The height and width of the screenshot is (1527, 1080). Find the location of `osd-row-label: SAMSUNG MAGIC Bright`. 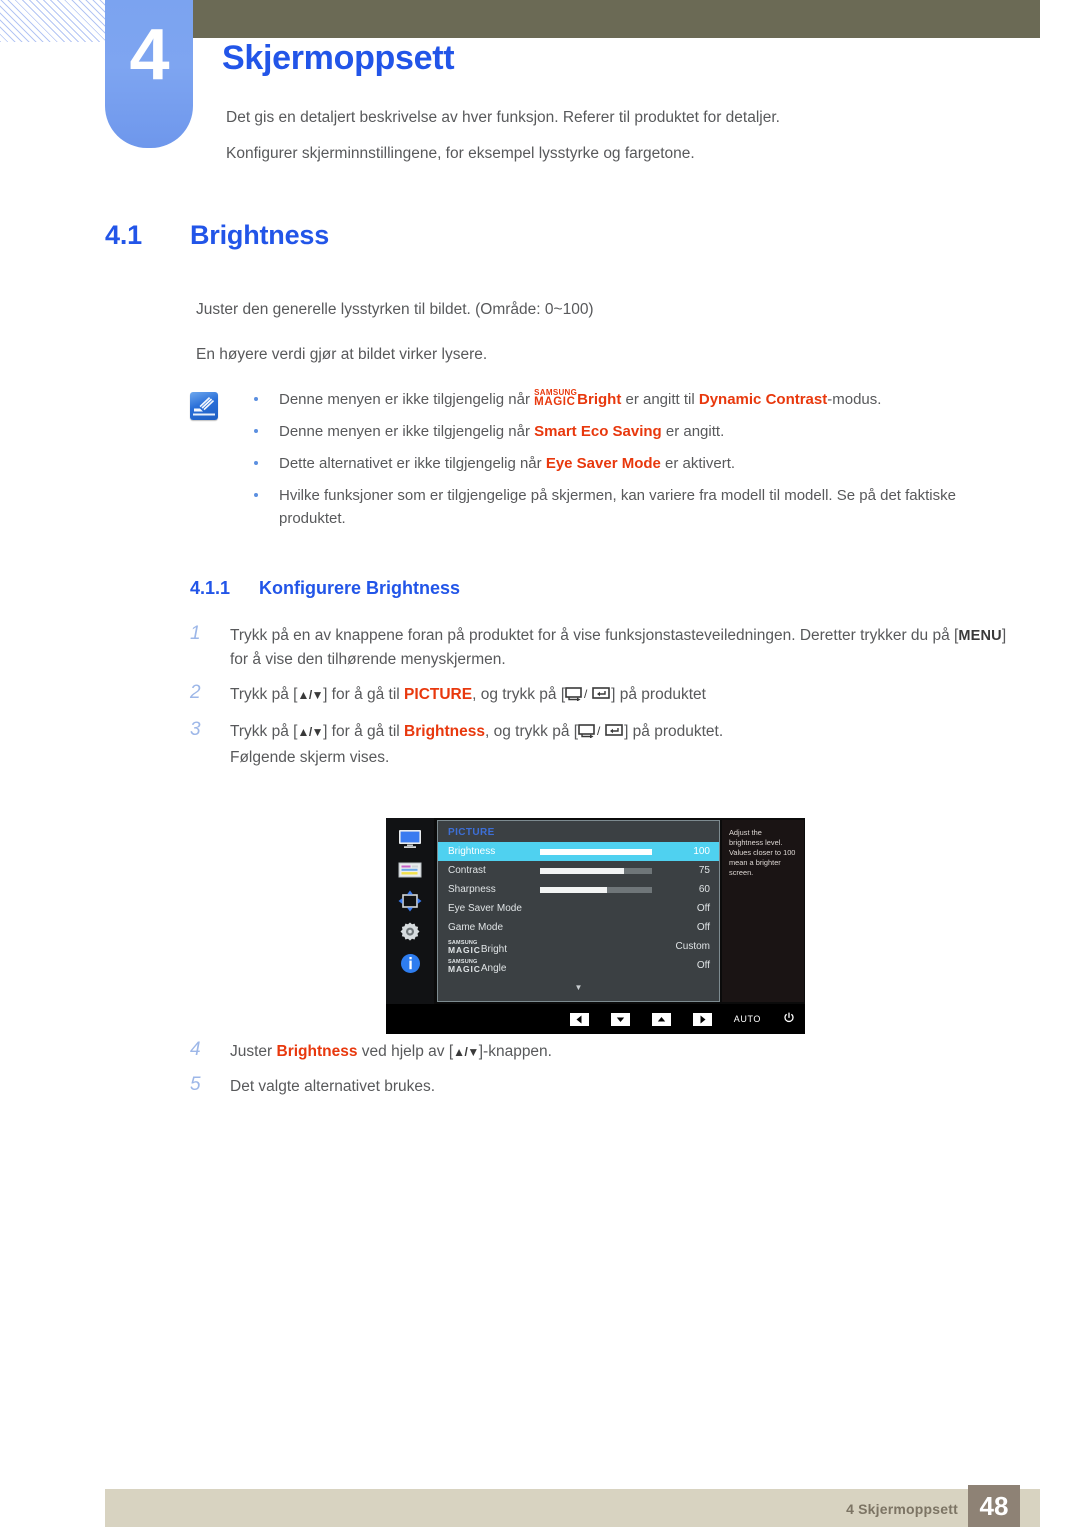

osd-row-label: SAMSUNG MAGIC Bright is located at coordinates (477, 947).